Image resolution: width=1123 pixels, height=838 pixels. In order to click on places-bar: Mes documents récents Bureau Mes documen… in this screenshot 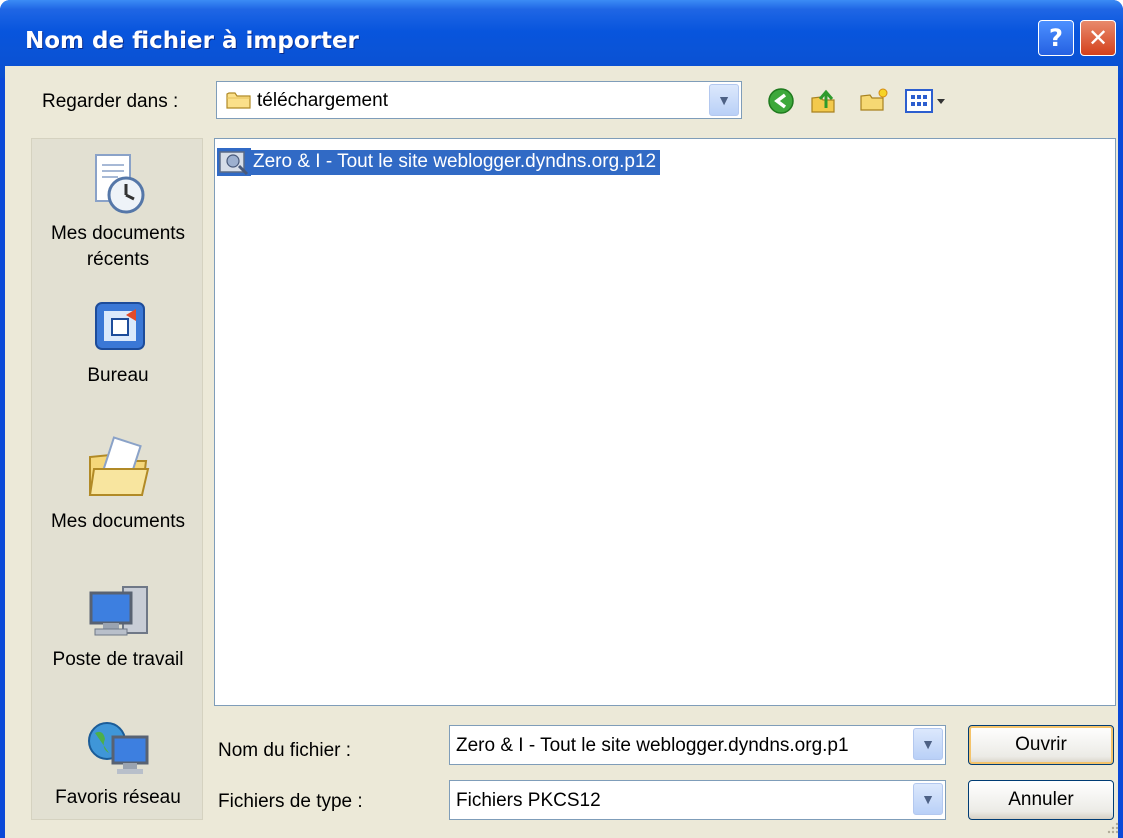, I will do `click(117, 479)`.